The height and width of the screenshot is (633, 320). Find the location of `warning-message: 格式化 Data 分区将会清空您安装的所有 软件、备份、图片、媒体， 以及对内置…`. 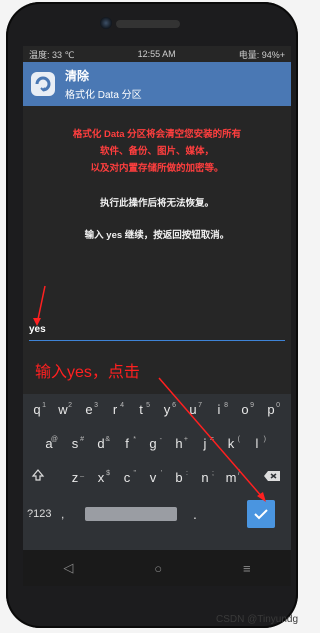

warning-message: 格式化 Data 分区将会清空您安装的所有 软件、备份、图片、媒体， 以及对内置… is located at coordinates (157, 141).